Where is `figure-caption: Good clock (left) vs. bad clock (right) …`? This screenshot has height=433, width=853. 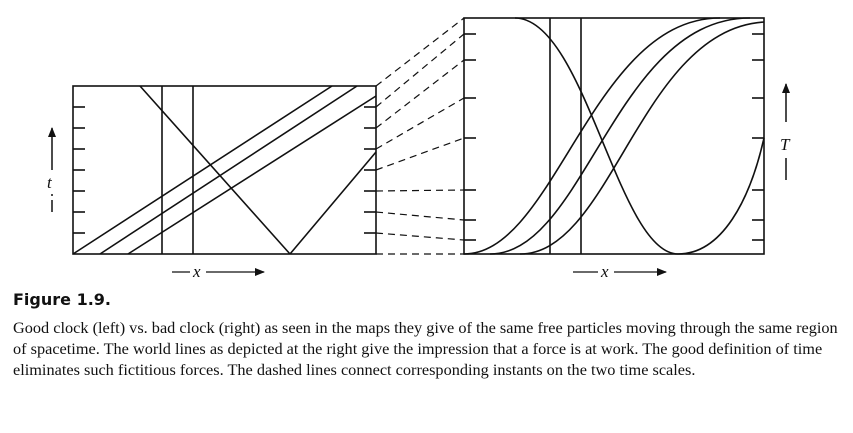
figure-caption: Good clock (left) vs. bad clock (right) … is located at coordinates (425, 348).